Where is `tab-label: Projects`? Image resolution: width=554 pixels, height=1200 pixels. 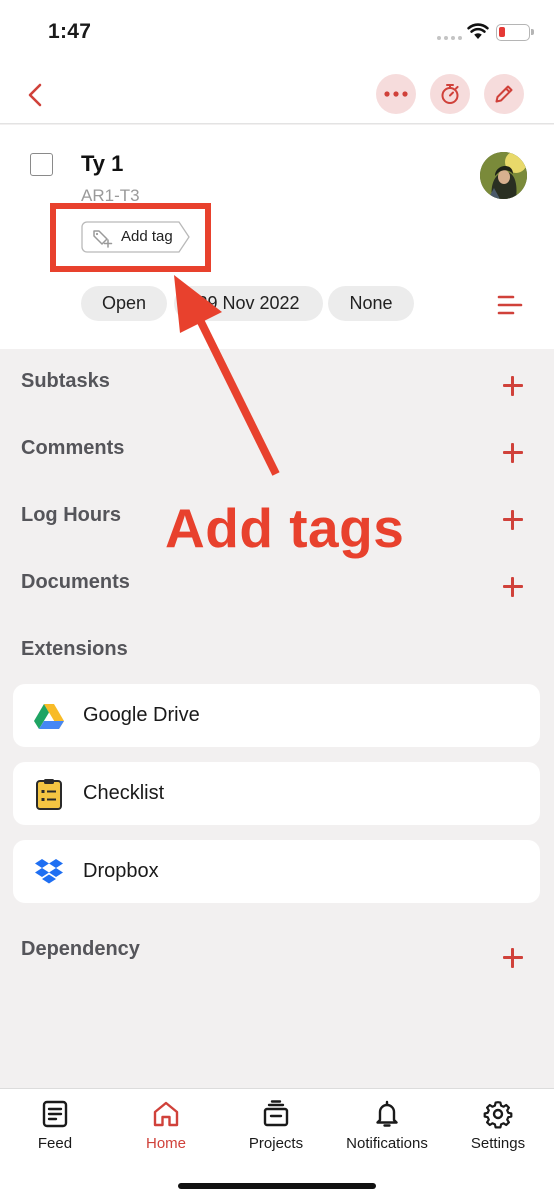 tab-label: Projects is located at coordinates (276, 1143).